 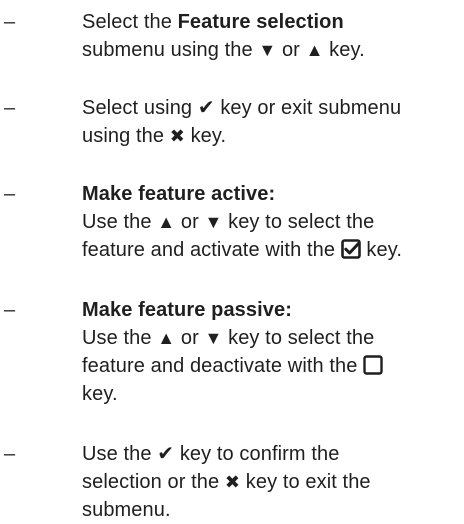 I want to click on step-line-2: selection or the ✖ key to exit the, so click(x=268, y=482).